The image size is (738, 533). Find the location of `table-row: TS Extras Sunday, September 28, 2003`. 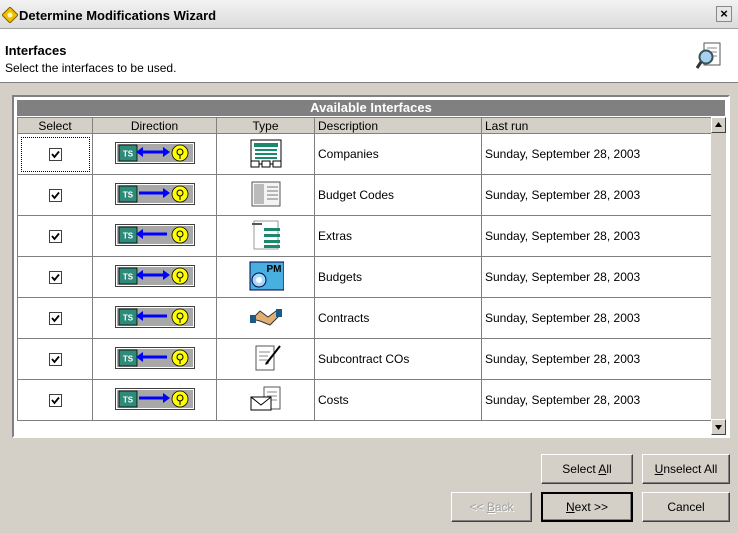

table-row: TS Extras Sunday, September 28, 2003 is located at coordinates (366, 236).